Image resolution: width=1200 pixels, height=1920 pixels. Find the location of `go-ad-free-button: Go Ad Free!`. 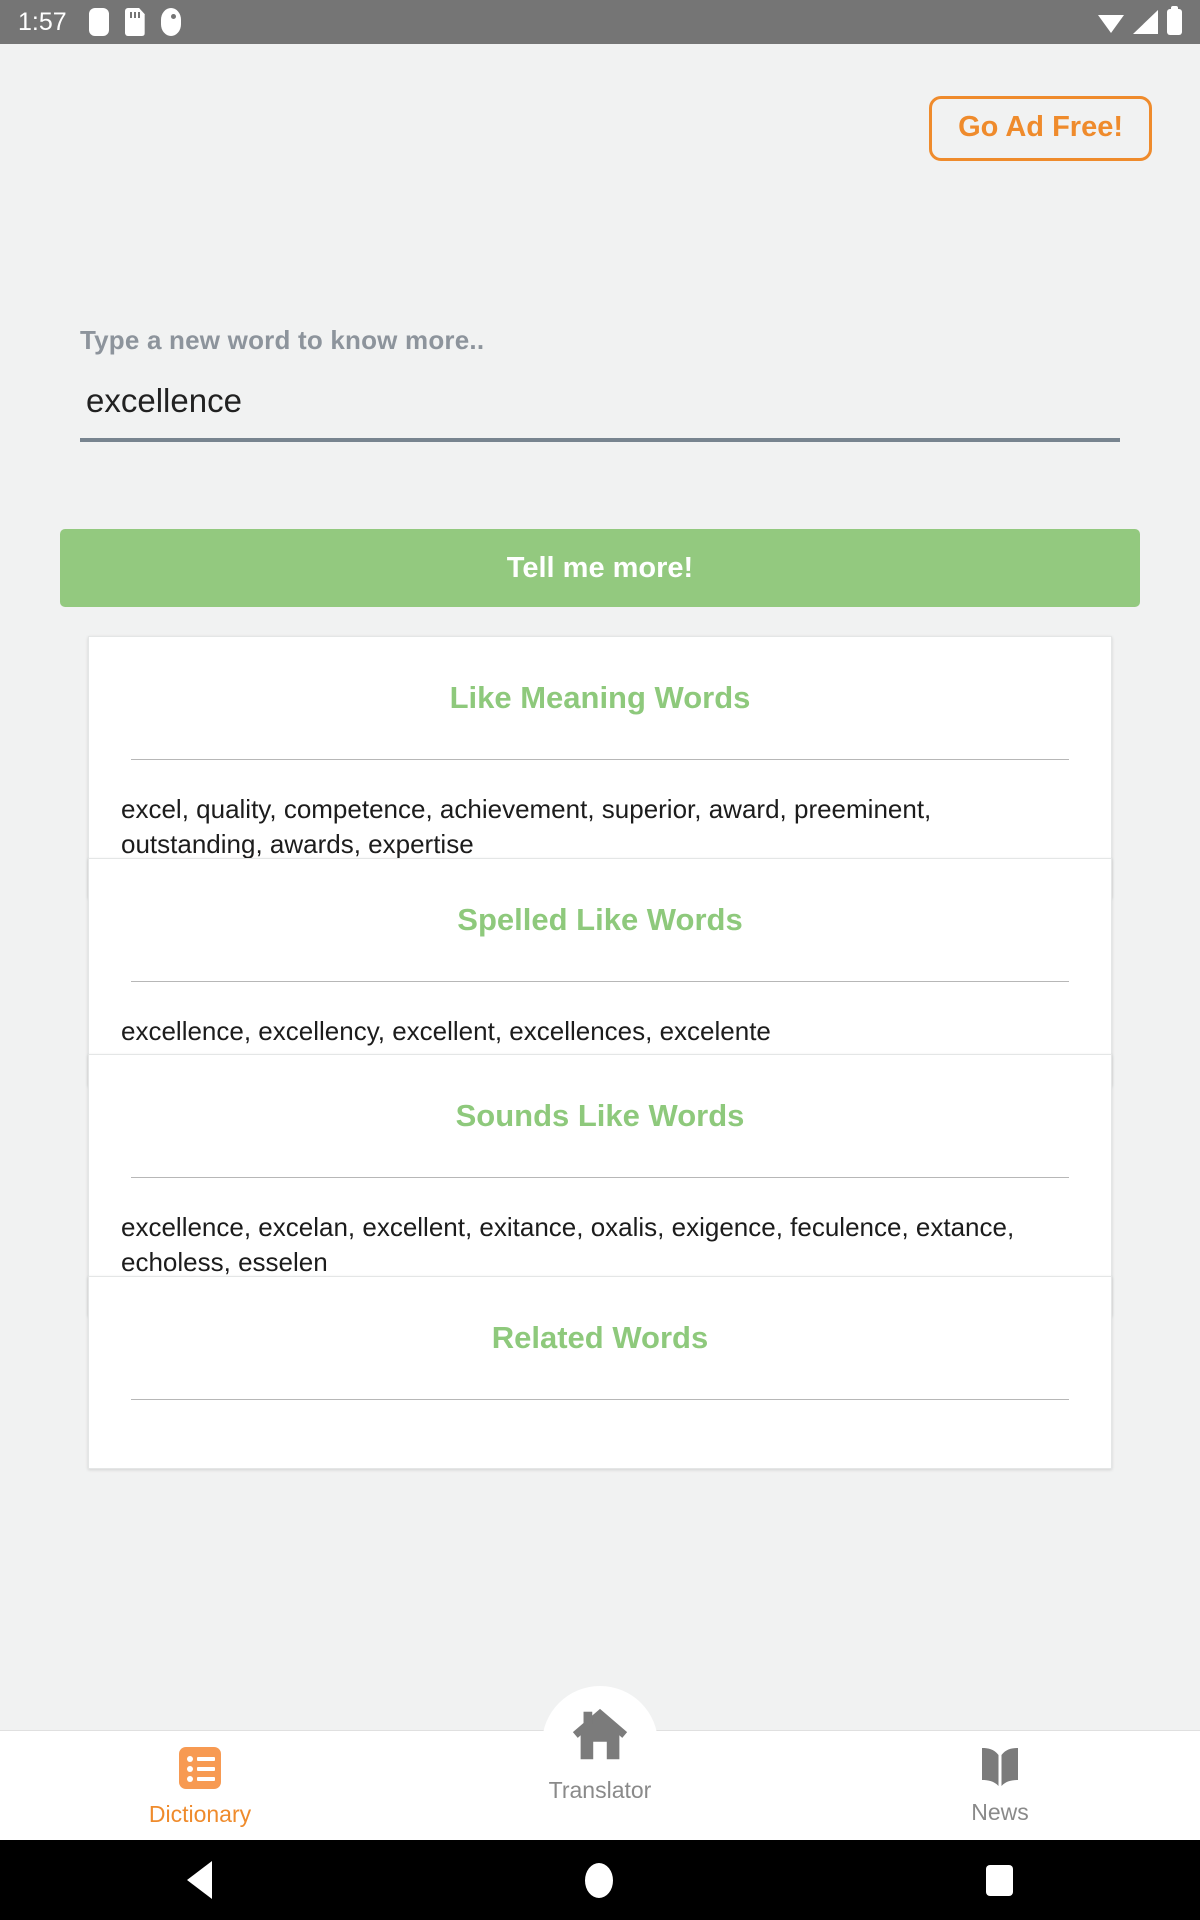

go-ad-free-button: Go Ad Free! is located at coordinates (1040, 128).